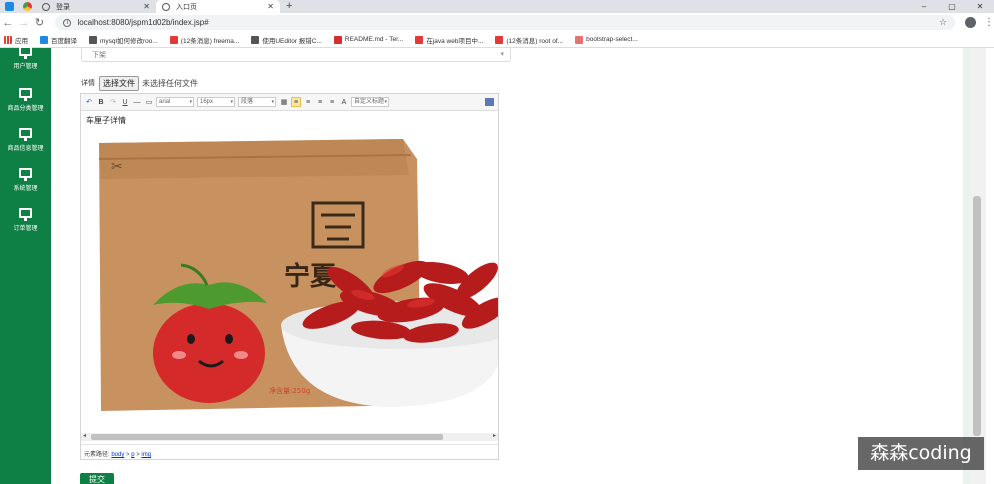 The image size is (994, 484). What do you see at coordinates (175, 102) in the screenshot?
I see `font-family-select: arial` at bounding box center [175, 102].